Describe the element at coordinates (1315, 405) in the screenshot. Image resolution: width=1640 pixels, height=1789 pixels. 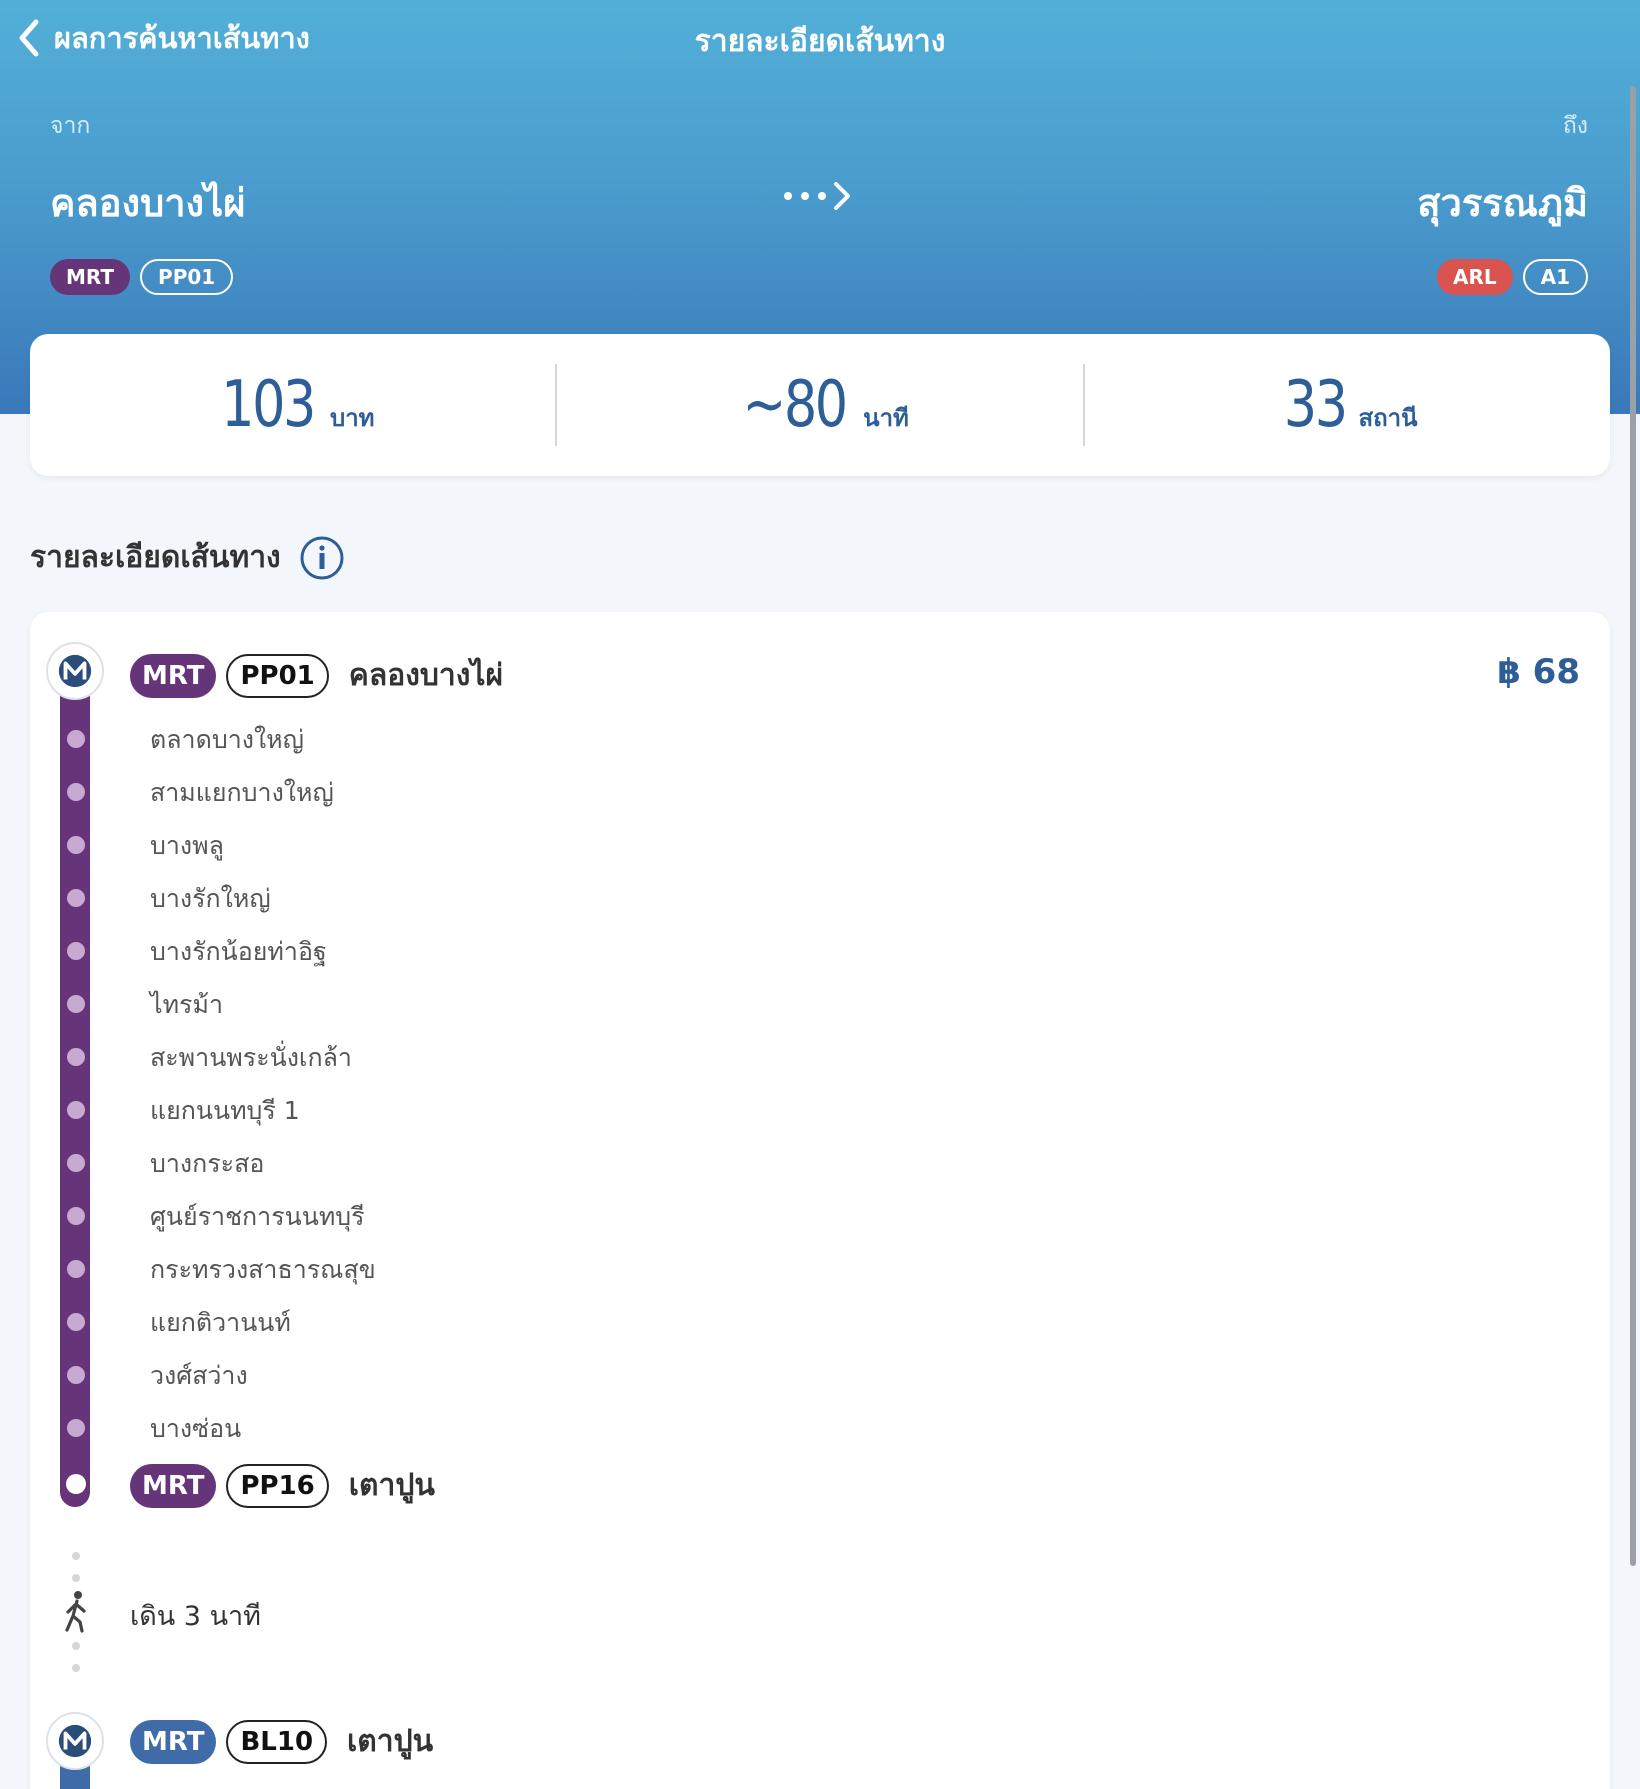
I see `stations-value: 33` at that location.